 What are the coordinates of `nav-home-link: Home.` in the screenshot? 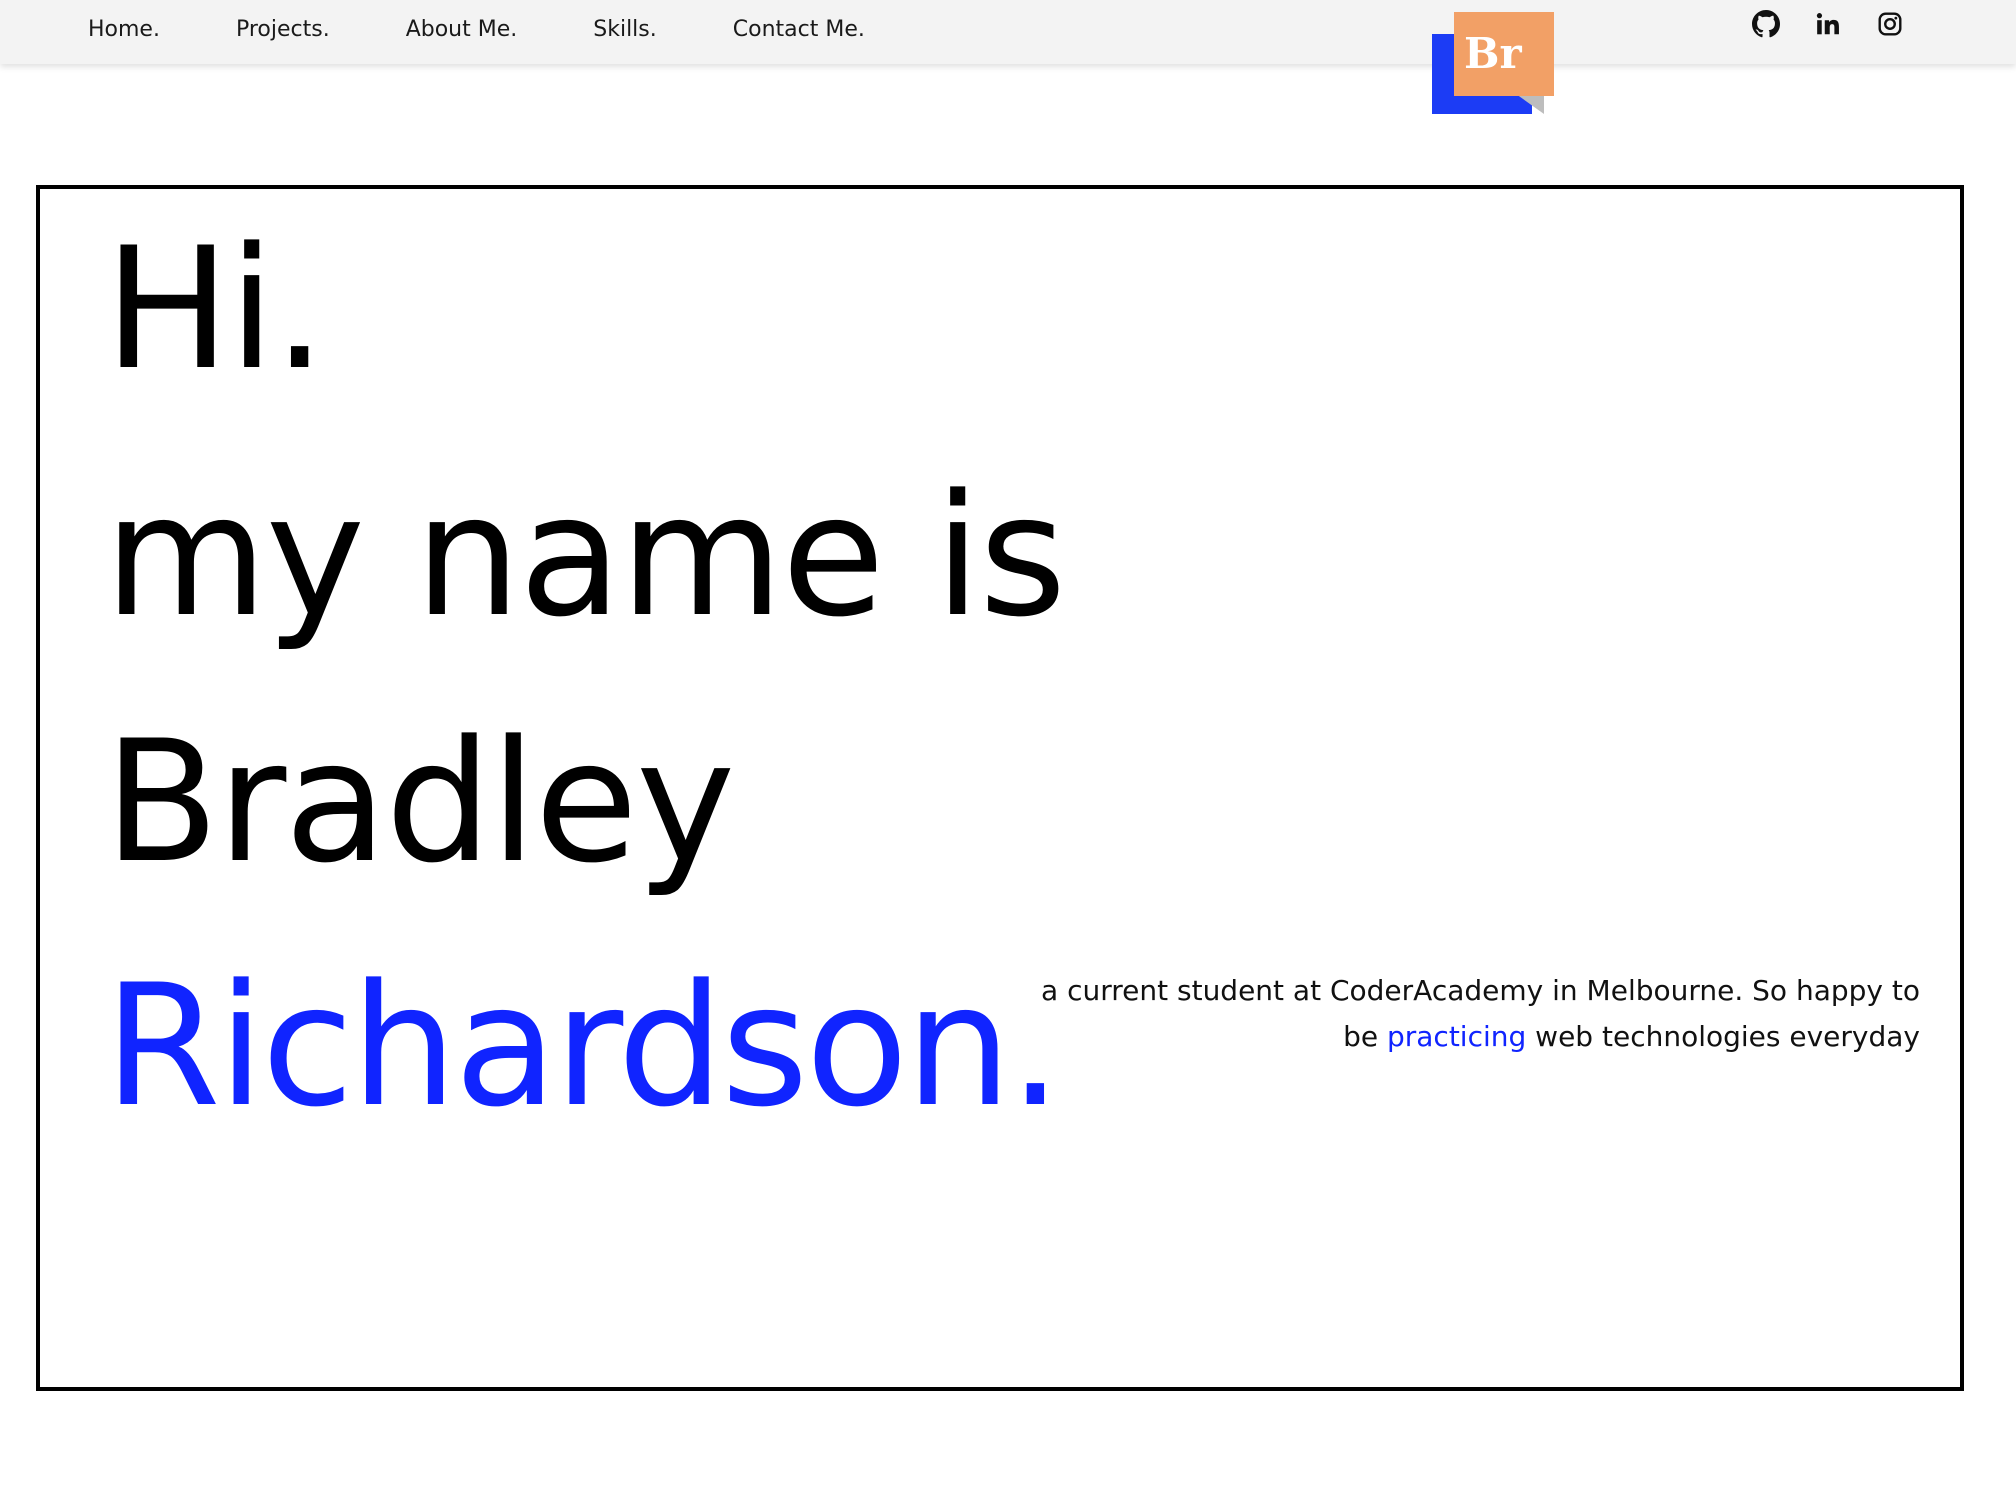 It's located at (124, 29).